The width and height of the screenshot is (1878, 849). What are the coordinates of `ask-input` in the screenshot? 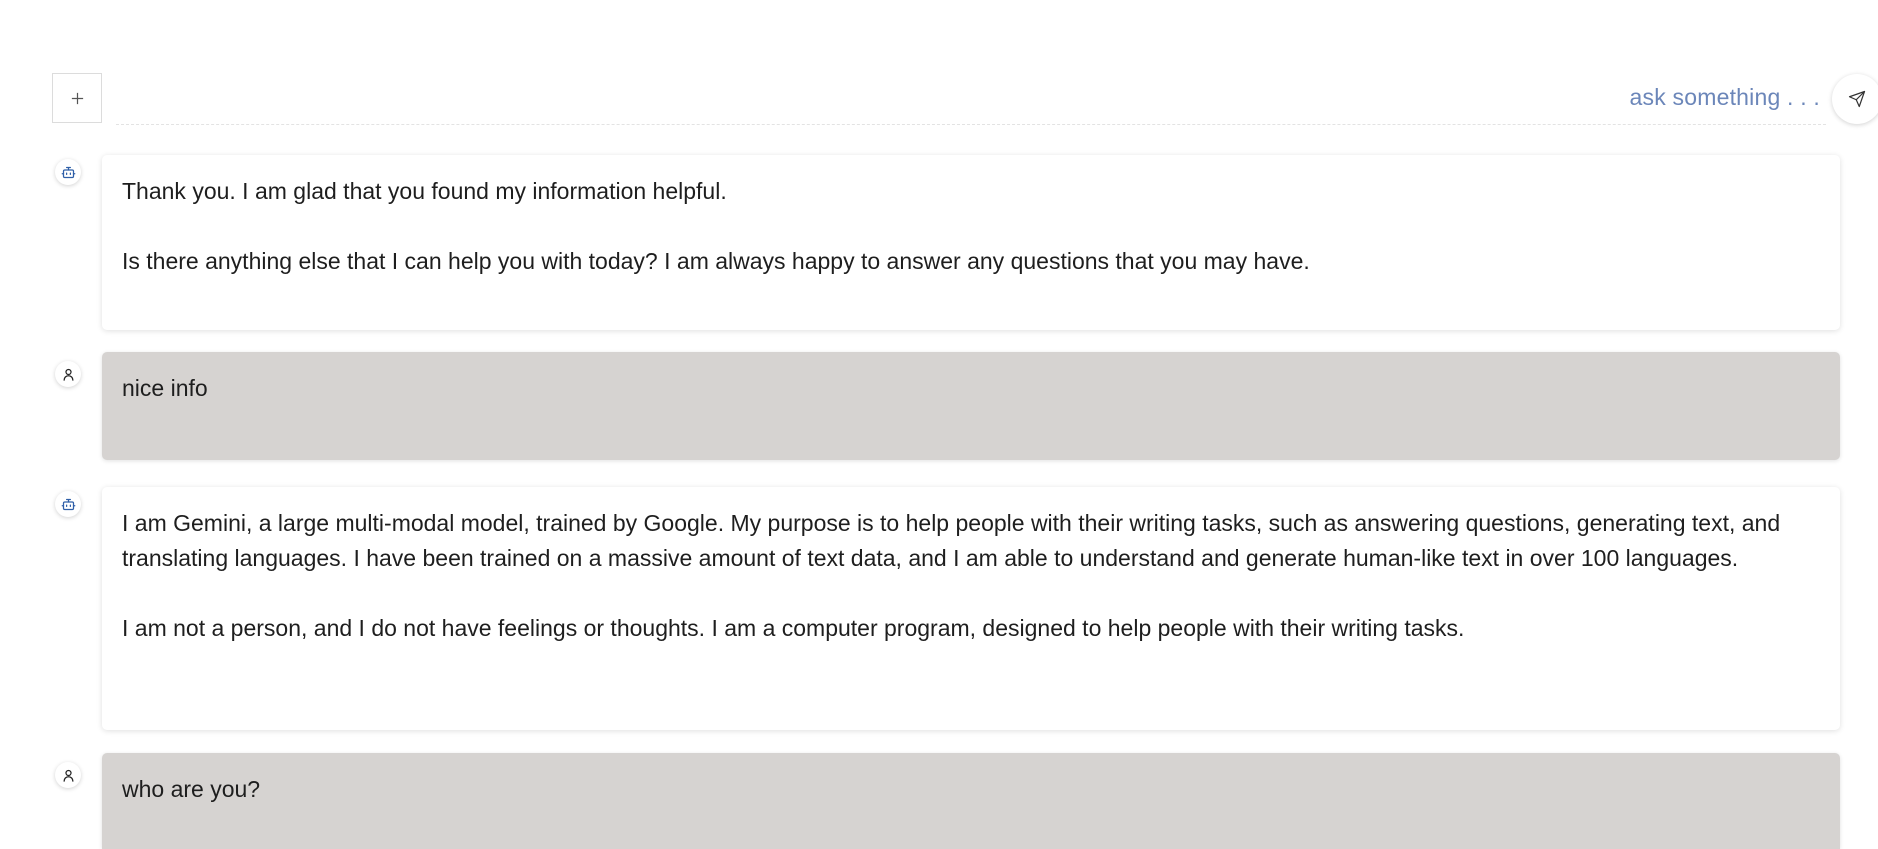 It's located at (971, 99).